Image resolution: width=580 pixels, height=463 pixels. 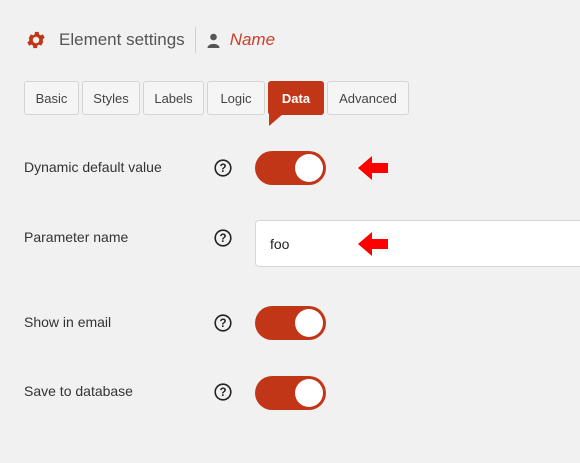 I want to click on element-settings-header: Element settings Name, so click(x=149, y=40).